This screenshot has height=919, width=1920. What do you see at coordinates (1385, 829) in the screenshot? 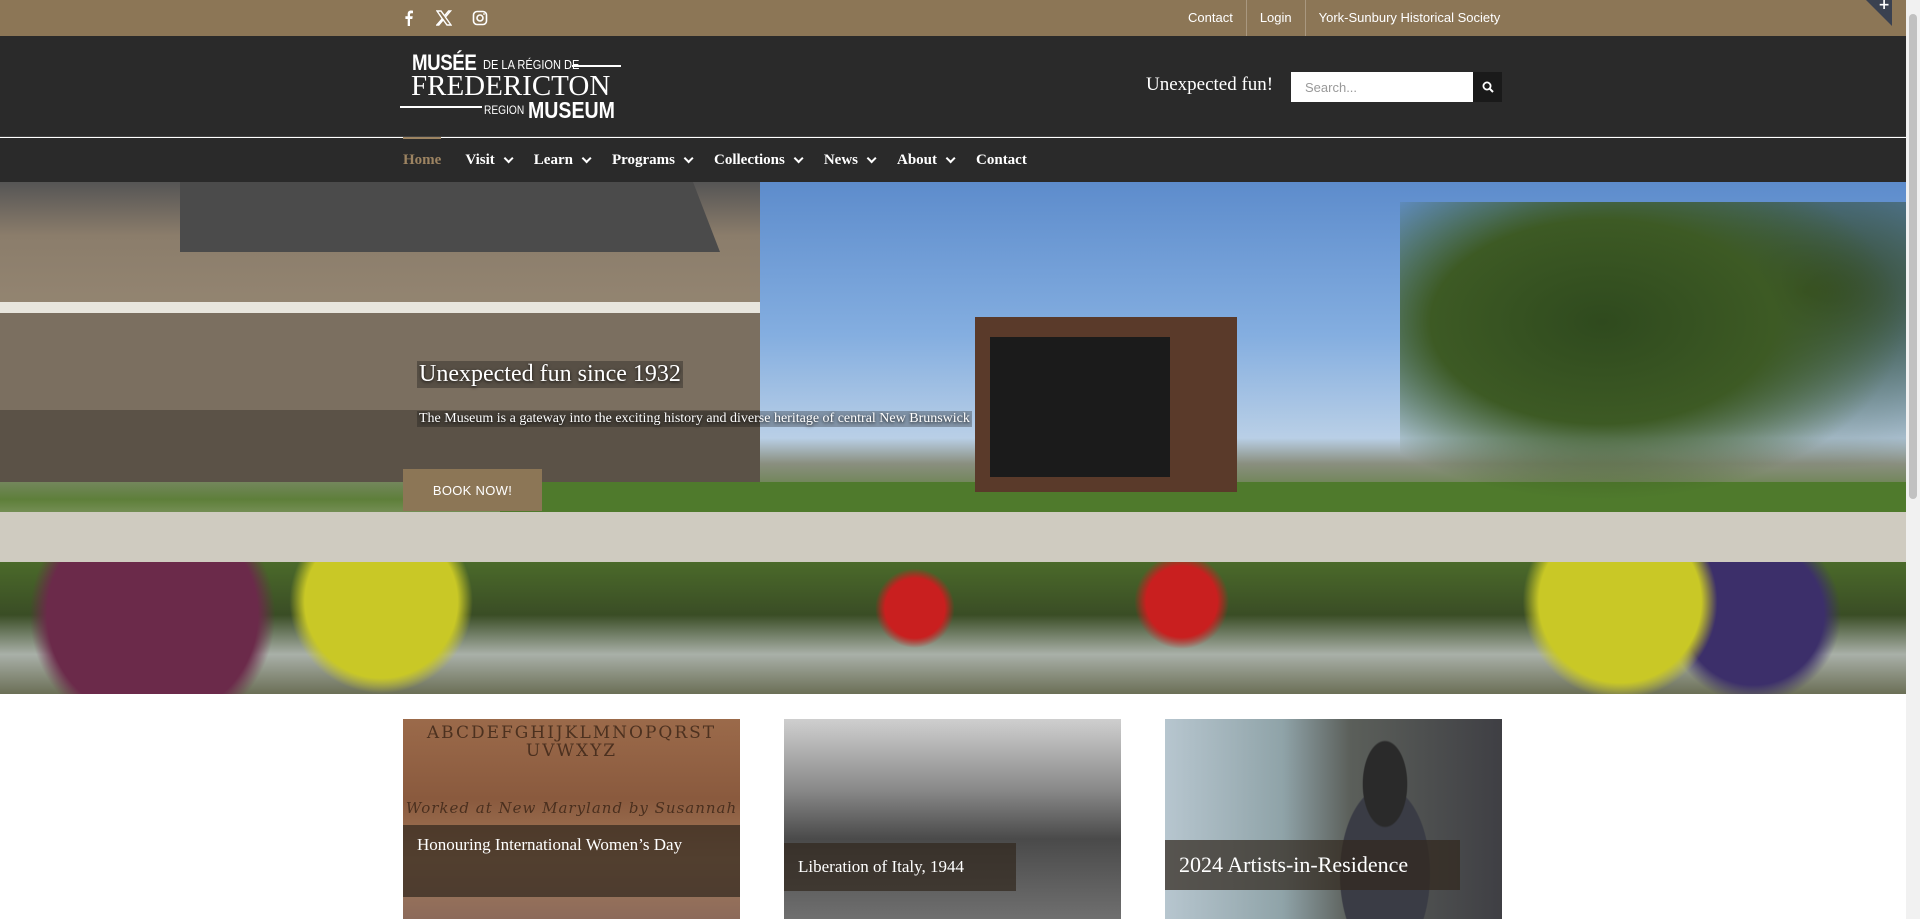
I see `artist-figure` at bounding box center [1385, 829].